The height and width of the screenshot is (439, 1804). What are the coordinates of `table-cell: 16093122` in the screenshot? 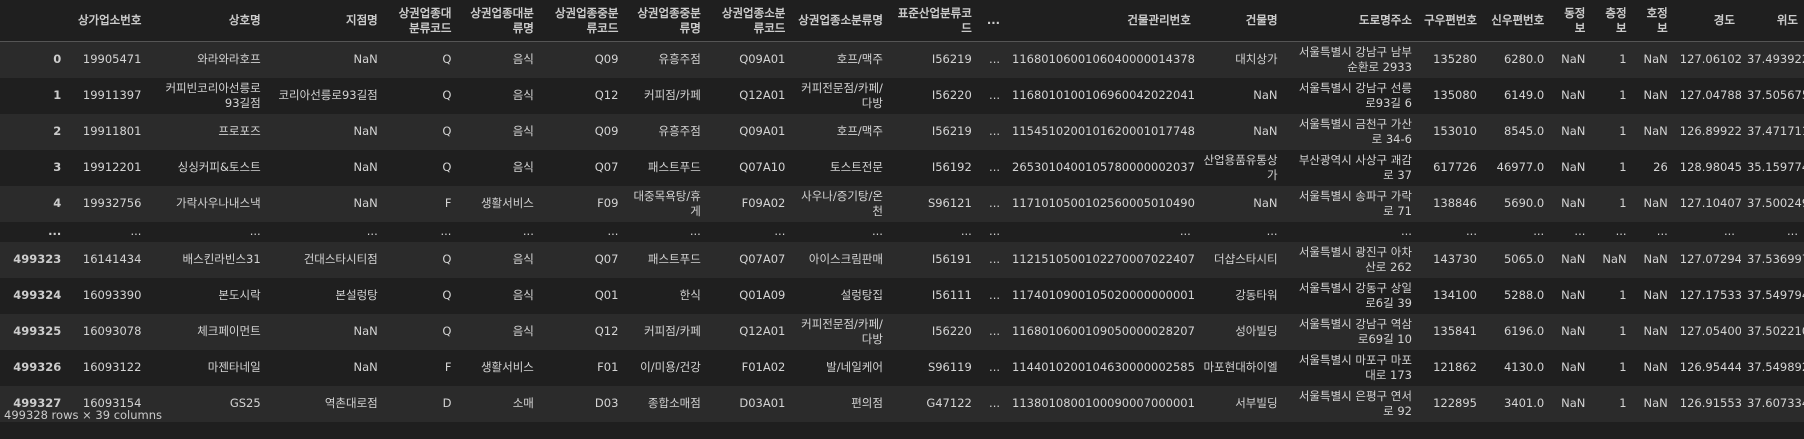 It's located at (112, 367).